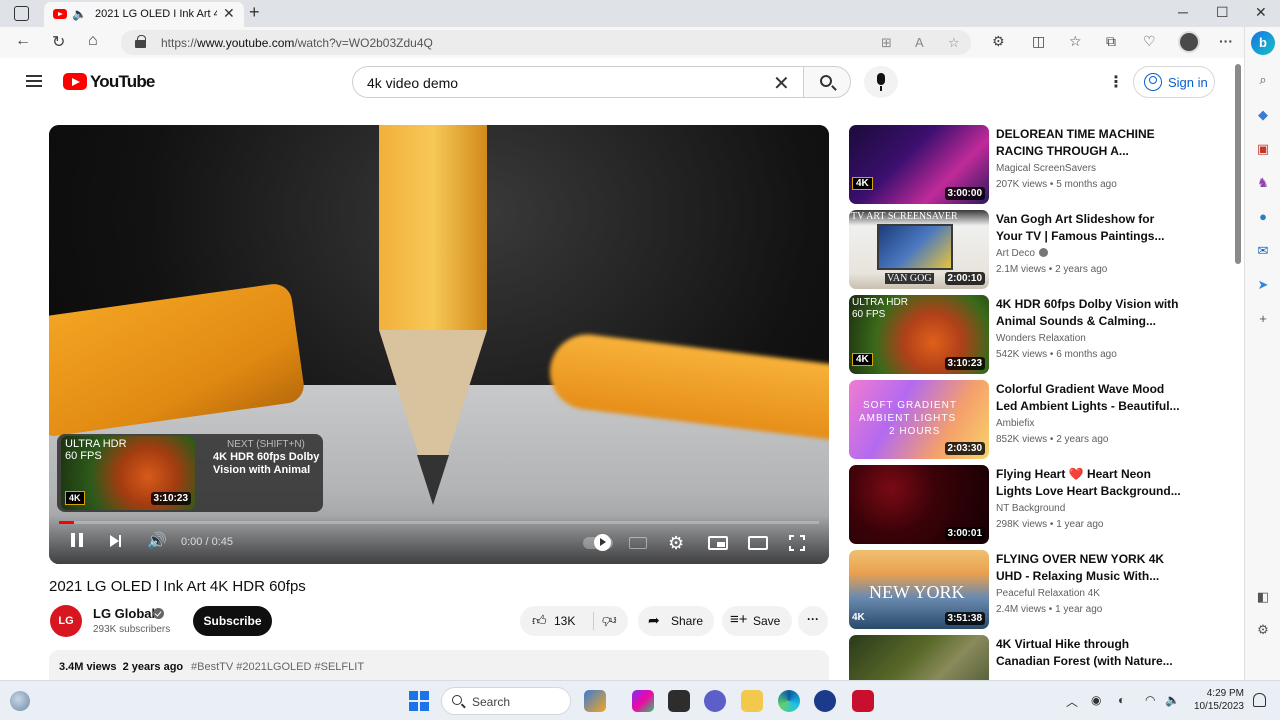 The height and width of the screenshot is (720, 1280). What do you see at coordinates (75, 81) in the screenshot?
I see `youtube-logo-icon` at bounding box center [75, 81].